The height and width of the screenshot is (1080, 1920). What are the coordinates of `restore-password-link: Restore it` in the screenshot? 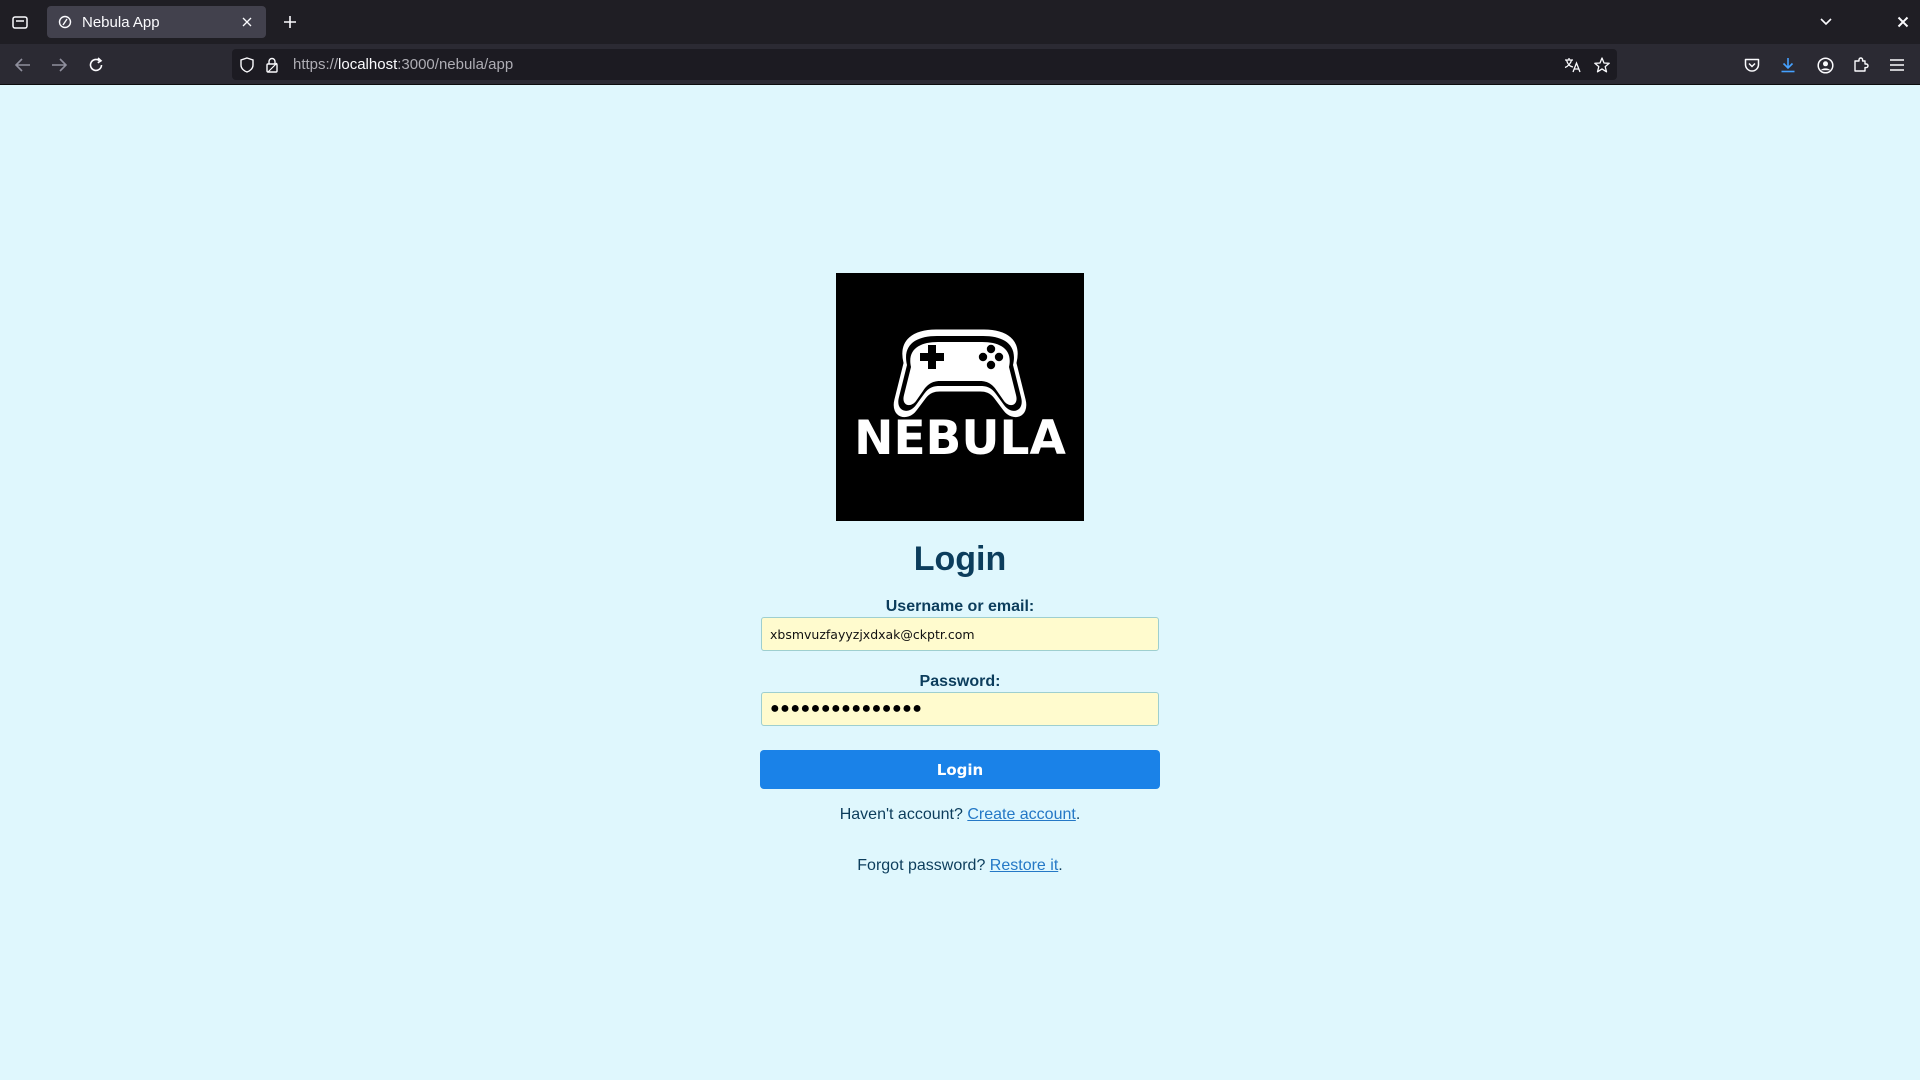 It's located at (1024, 865).